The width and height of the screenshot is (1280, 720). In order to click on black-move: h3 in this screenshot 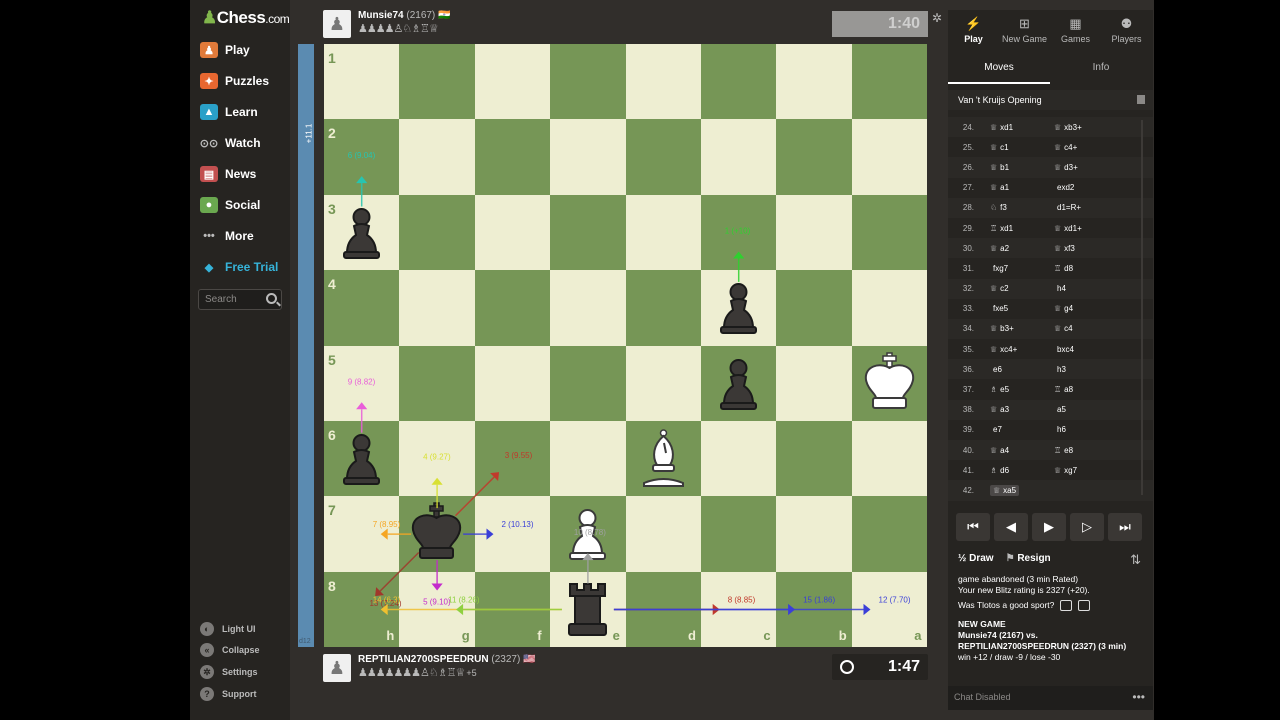, I will do `click(1086, 369)`.